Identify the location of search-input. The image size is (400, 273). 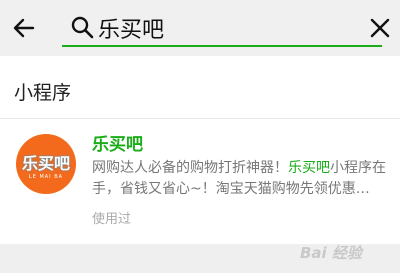
(218, 28).